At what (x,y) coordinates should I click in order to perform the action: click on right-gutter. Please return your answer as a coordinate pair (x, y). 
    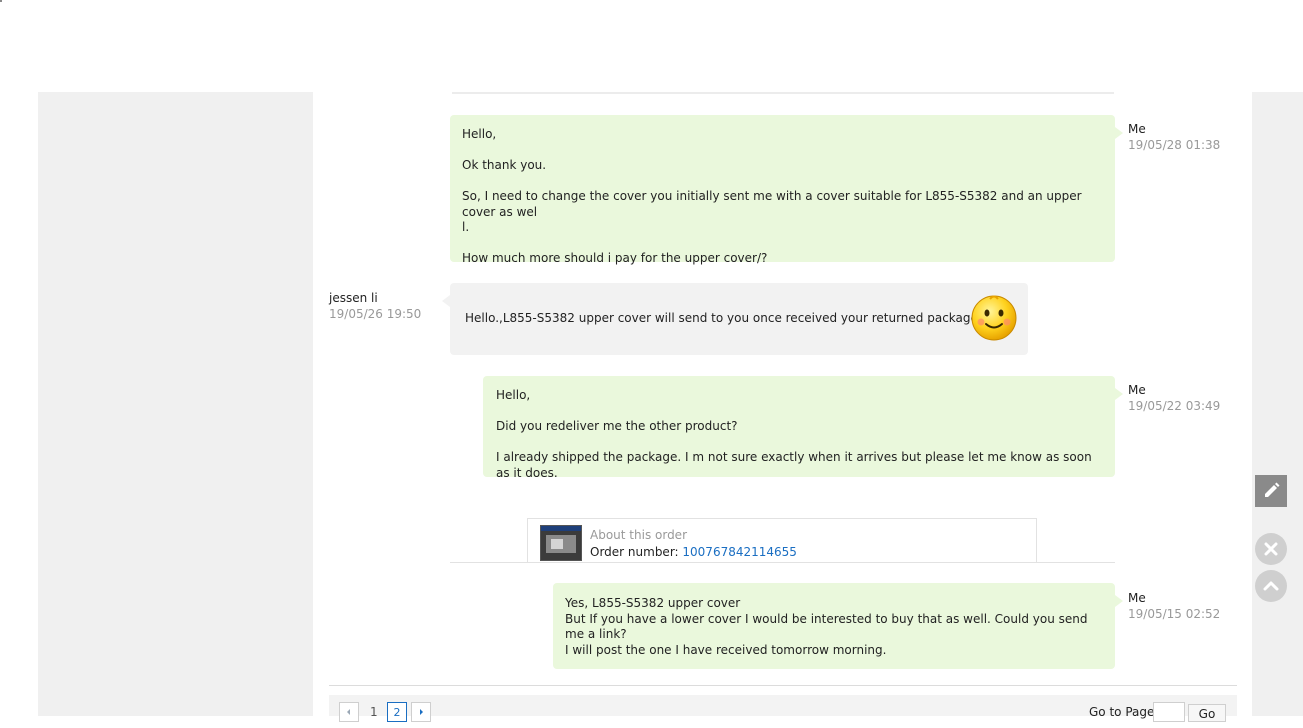
    Looking at the image, I should click on (1277, 404).